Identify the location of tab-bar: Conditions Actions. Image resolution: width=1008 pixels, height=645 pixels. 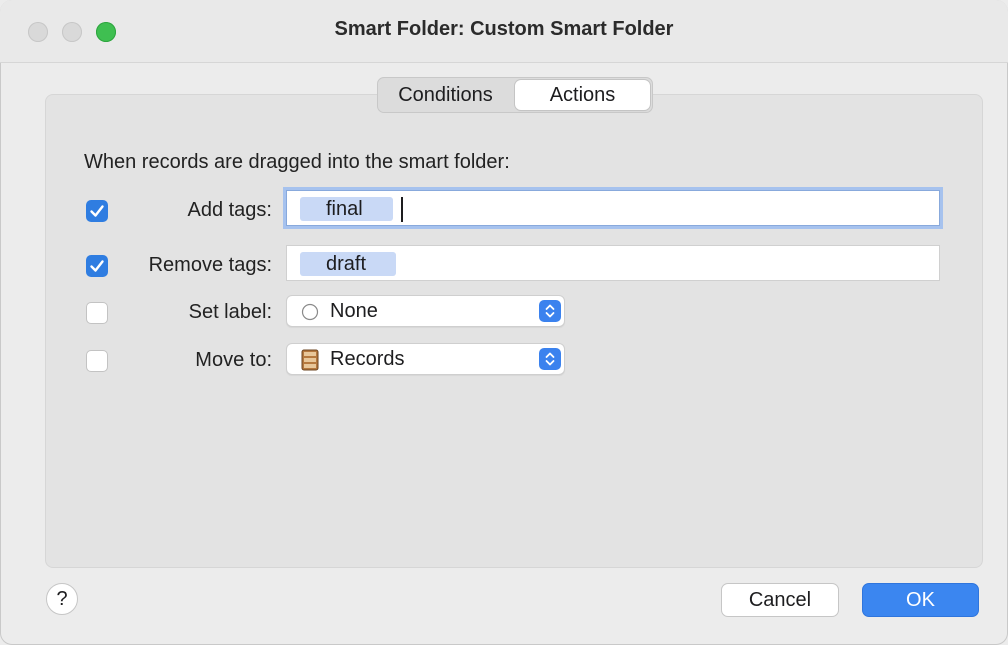
(515, 95).